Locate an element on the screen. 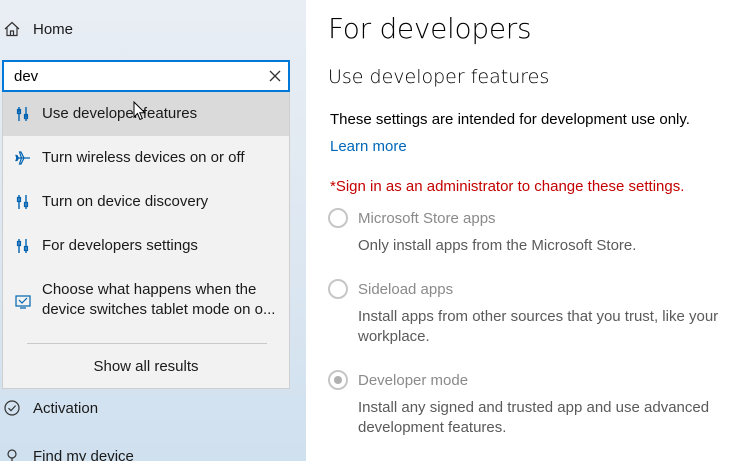 This screenshot has width=747, height=461. result-label: For developers settings is located at coordinates (120, 245).